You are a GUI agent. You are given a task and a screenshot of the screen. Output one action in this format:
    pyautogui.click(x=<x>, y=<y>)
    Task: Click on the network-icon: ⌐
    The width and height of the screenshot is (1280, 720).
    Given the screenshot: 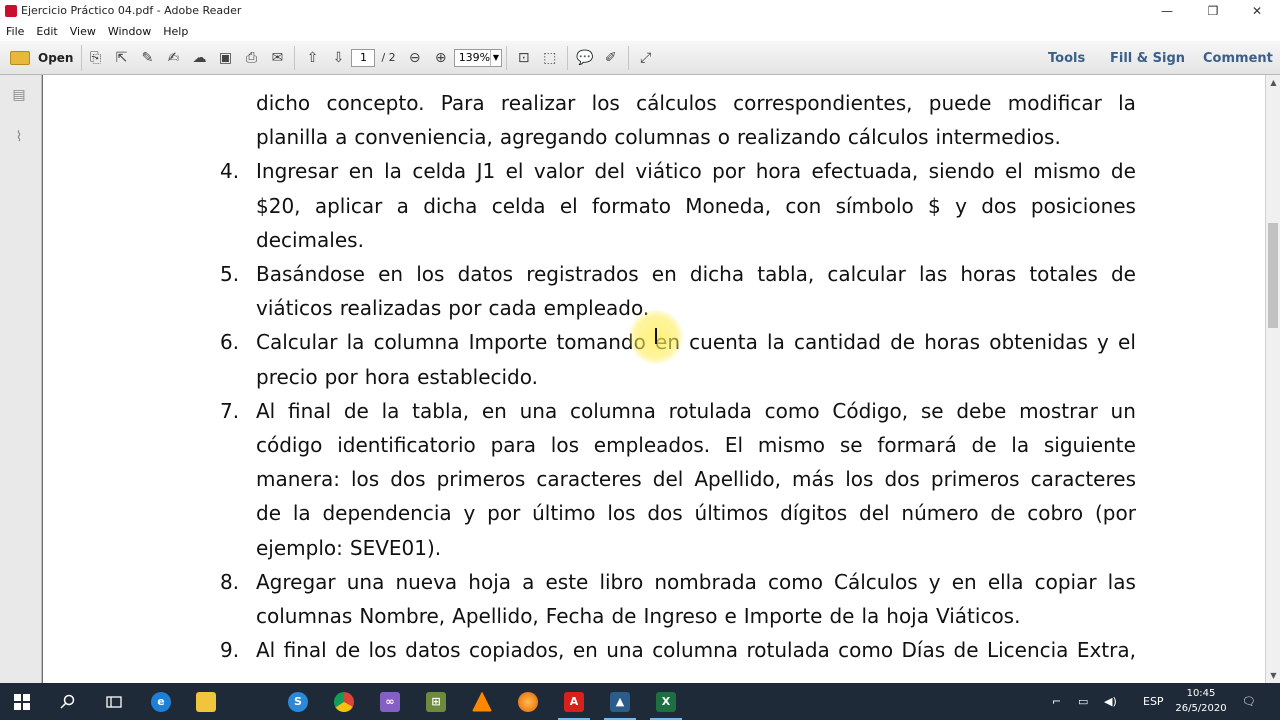 What is the action you would take?
    pyautogui.click(x=1056, y=701)
    